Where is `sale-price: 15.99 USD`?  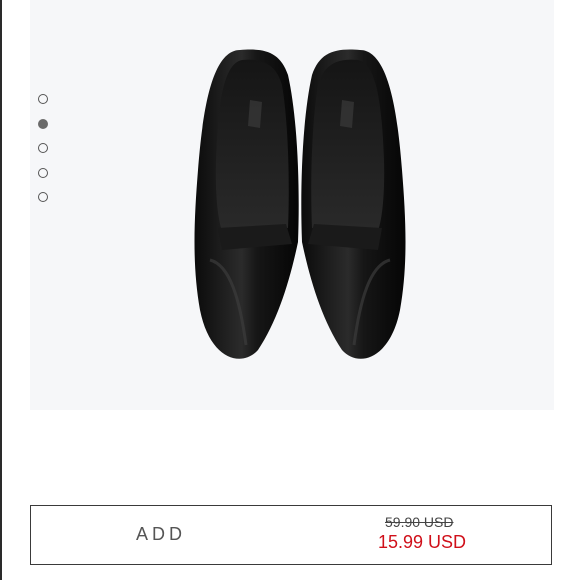 sale-price: 15.99 USD is located at coordinates (422, 542).